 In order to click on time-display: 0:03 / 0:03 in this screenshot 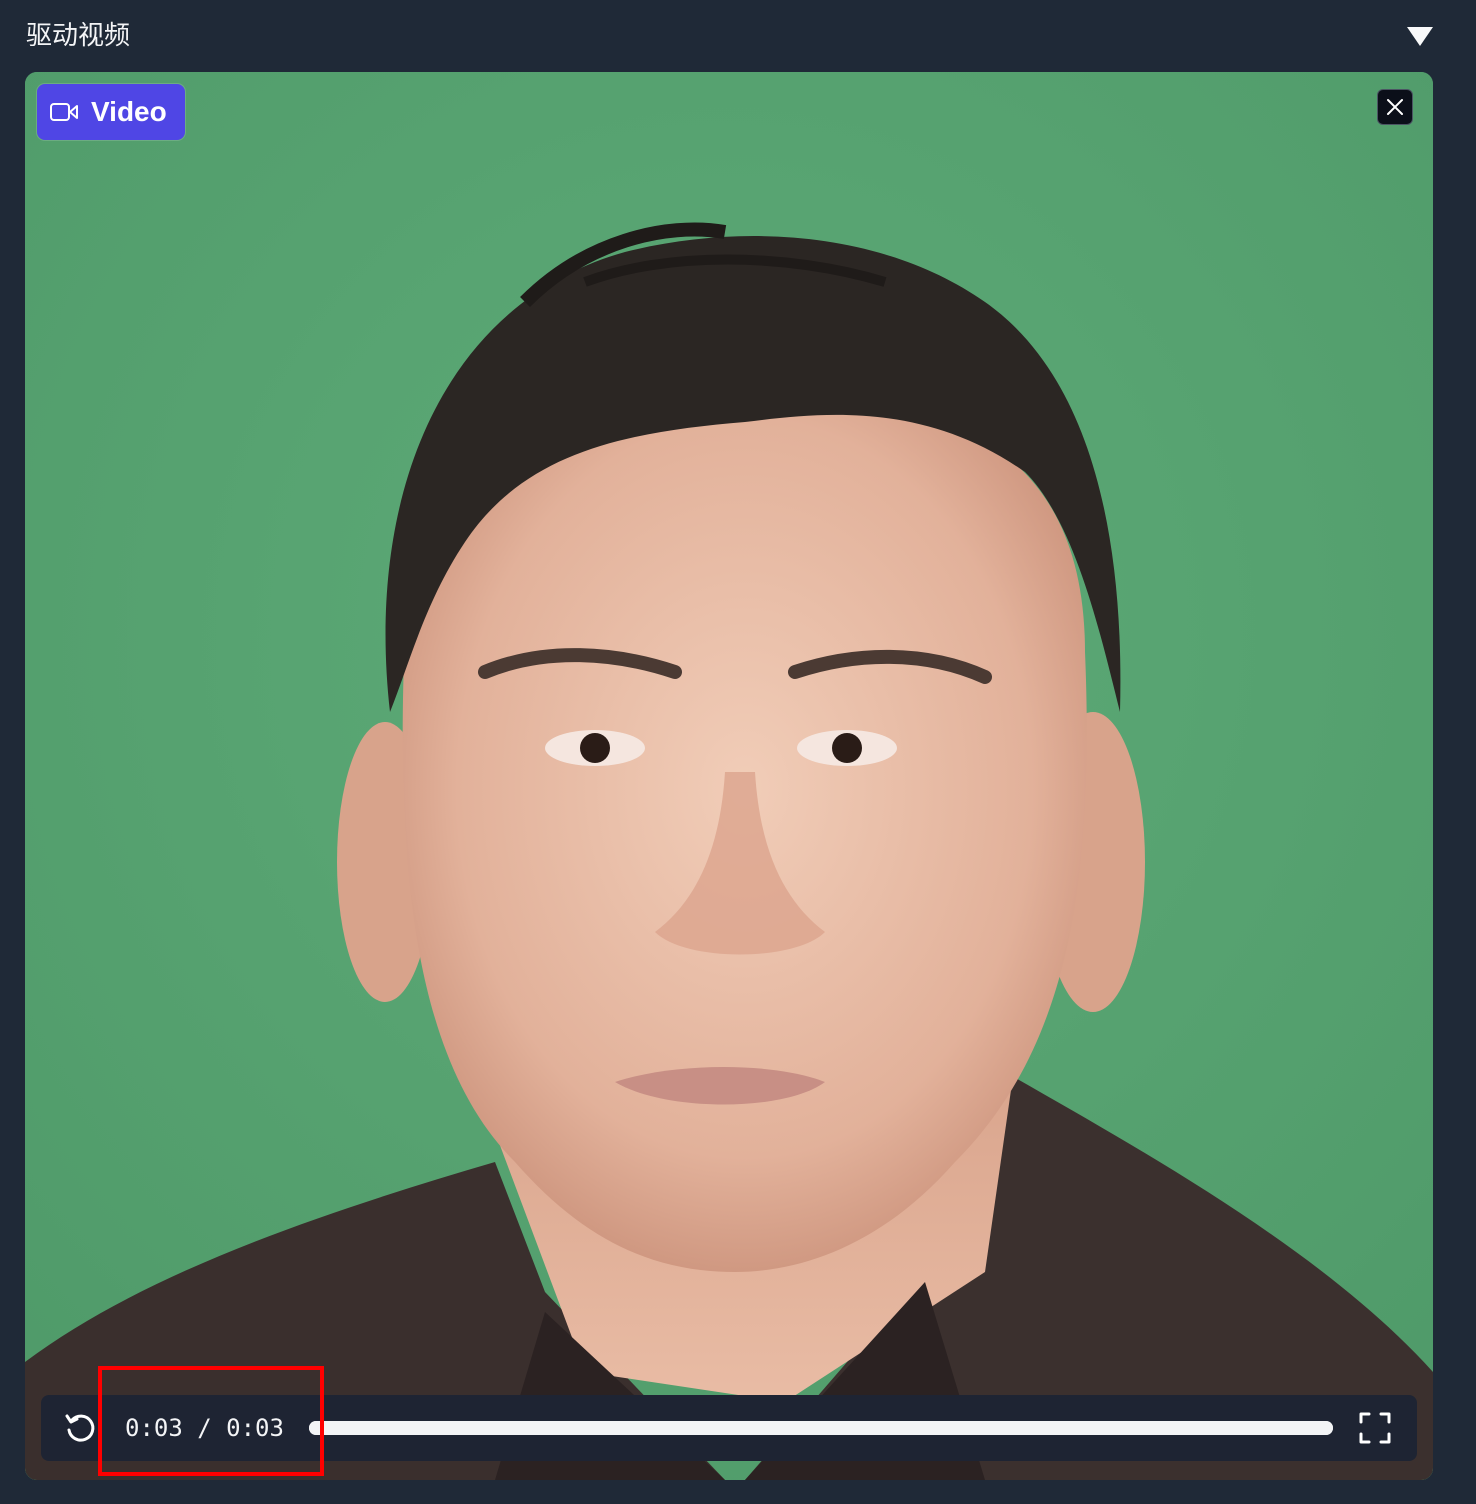, I will do `click(204, 1428)`.